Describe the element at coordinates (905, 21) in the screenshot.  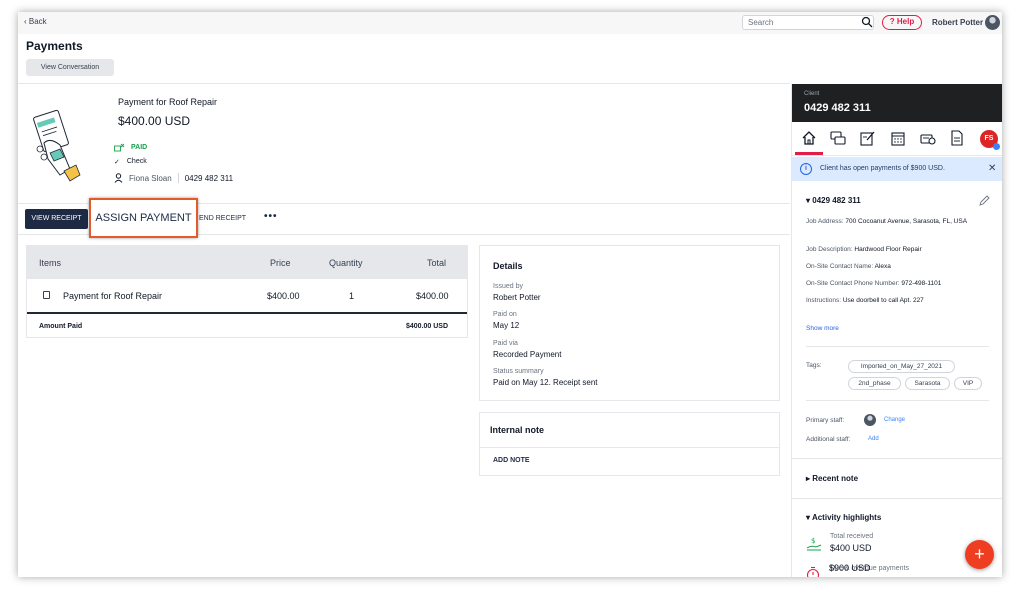
I see `help-label: Help` at that location.